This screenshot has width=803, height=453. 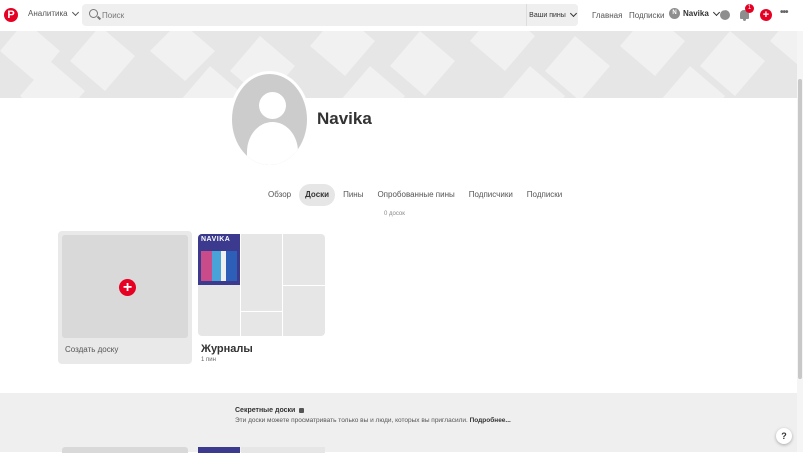 I want to click on create-board-label: Создать доску, so click(x=92, y=349).